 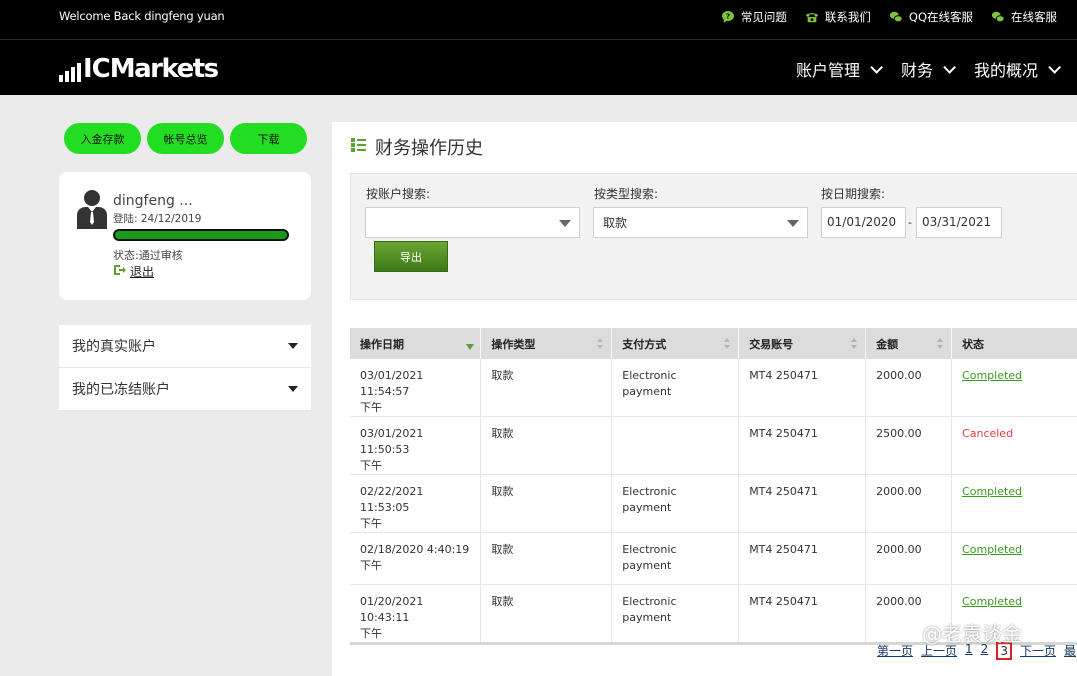 I want to click on type-filter-label: 按类型搜索:, so click(x=626, y=194).